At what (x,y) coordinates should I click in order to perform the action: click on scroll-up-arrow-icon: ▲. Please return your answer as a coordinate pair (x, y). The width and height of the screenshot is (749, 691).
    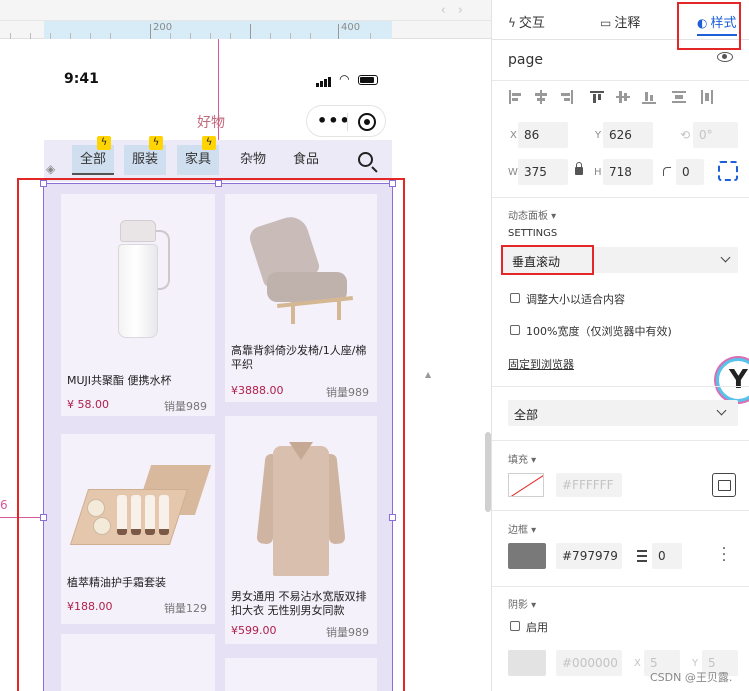
    Looking at the image, I should click on (428, 374).